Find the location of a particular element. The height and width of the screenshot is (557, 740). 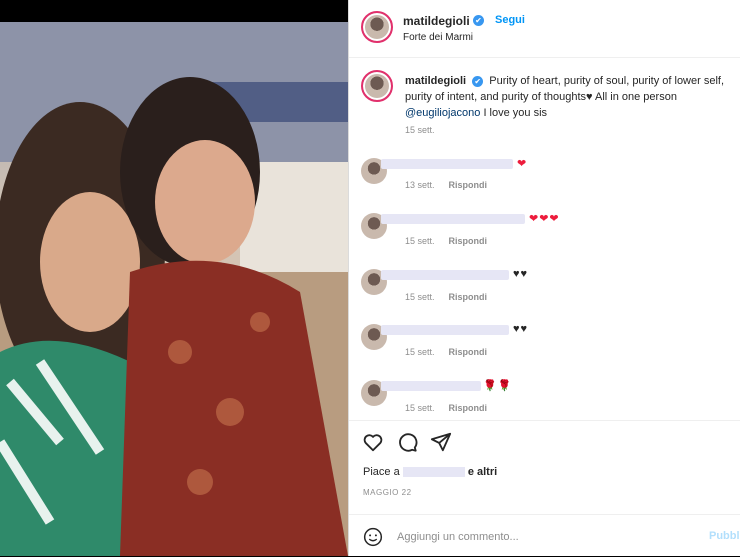

author-username: matildegioli is located at coordinates (436, 21).